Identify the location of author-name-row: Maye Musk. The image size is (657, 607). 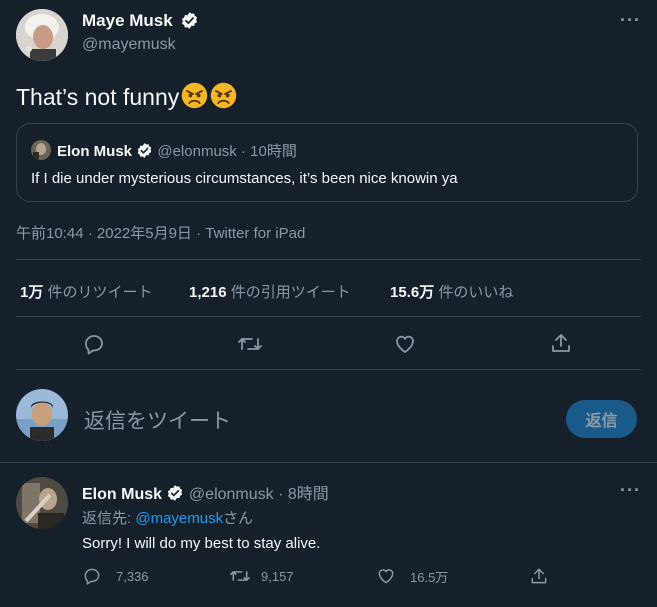
(140, 21).